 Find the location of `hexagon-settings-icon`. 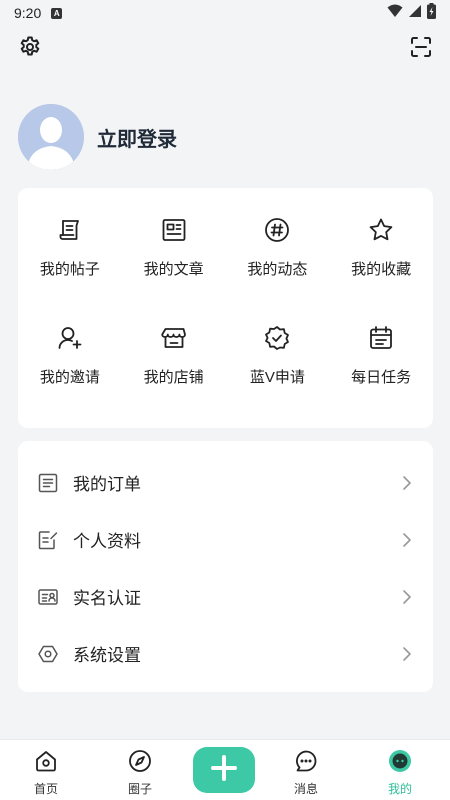

hexagon-settings-icon is located at coordinates (48, 654).